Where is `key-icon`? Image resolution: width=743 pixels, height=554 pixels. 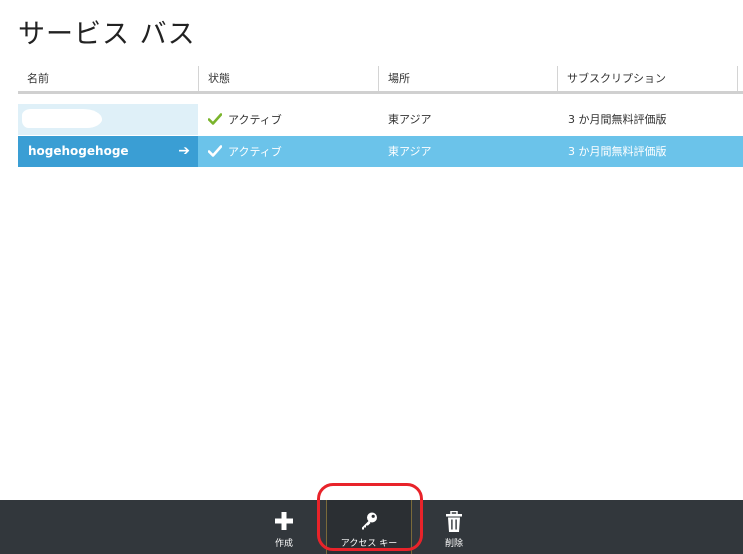
key-icon is located at coordinates (369, 521).